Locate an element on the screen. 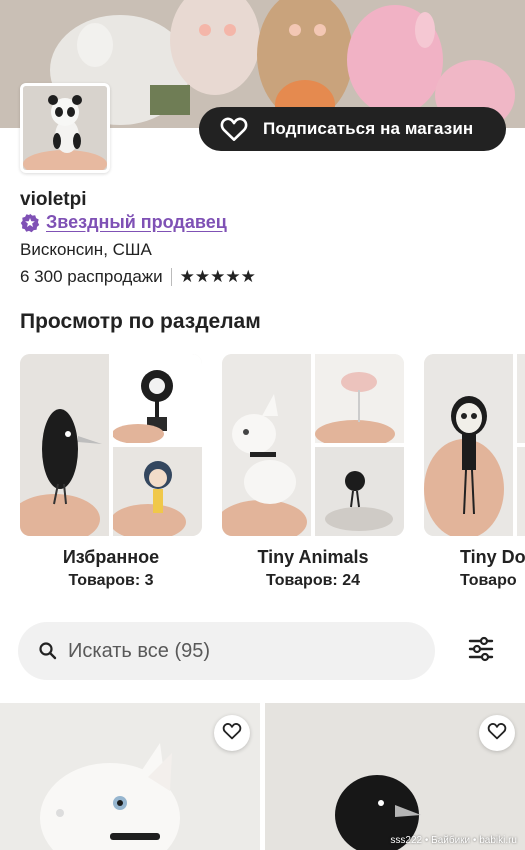 The height and width of the screenshot is (850, 525). star-seller-link: Звездный продавец is located at coordinates (123, 222).